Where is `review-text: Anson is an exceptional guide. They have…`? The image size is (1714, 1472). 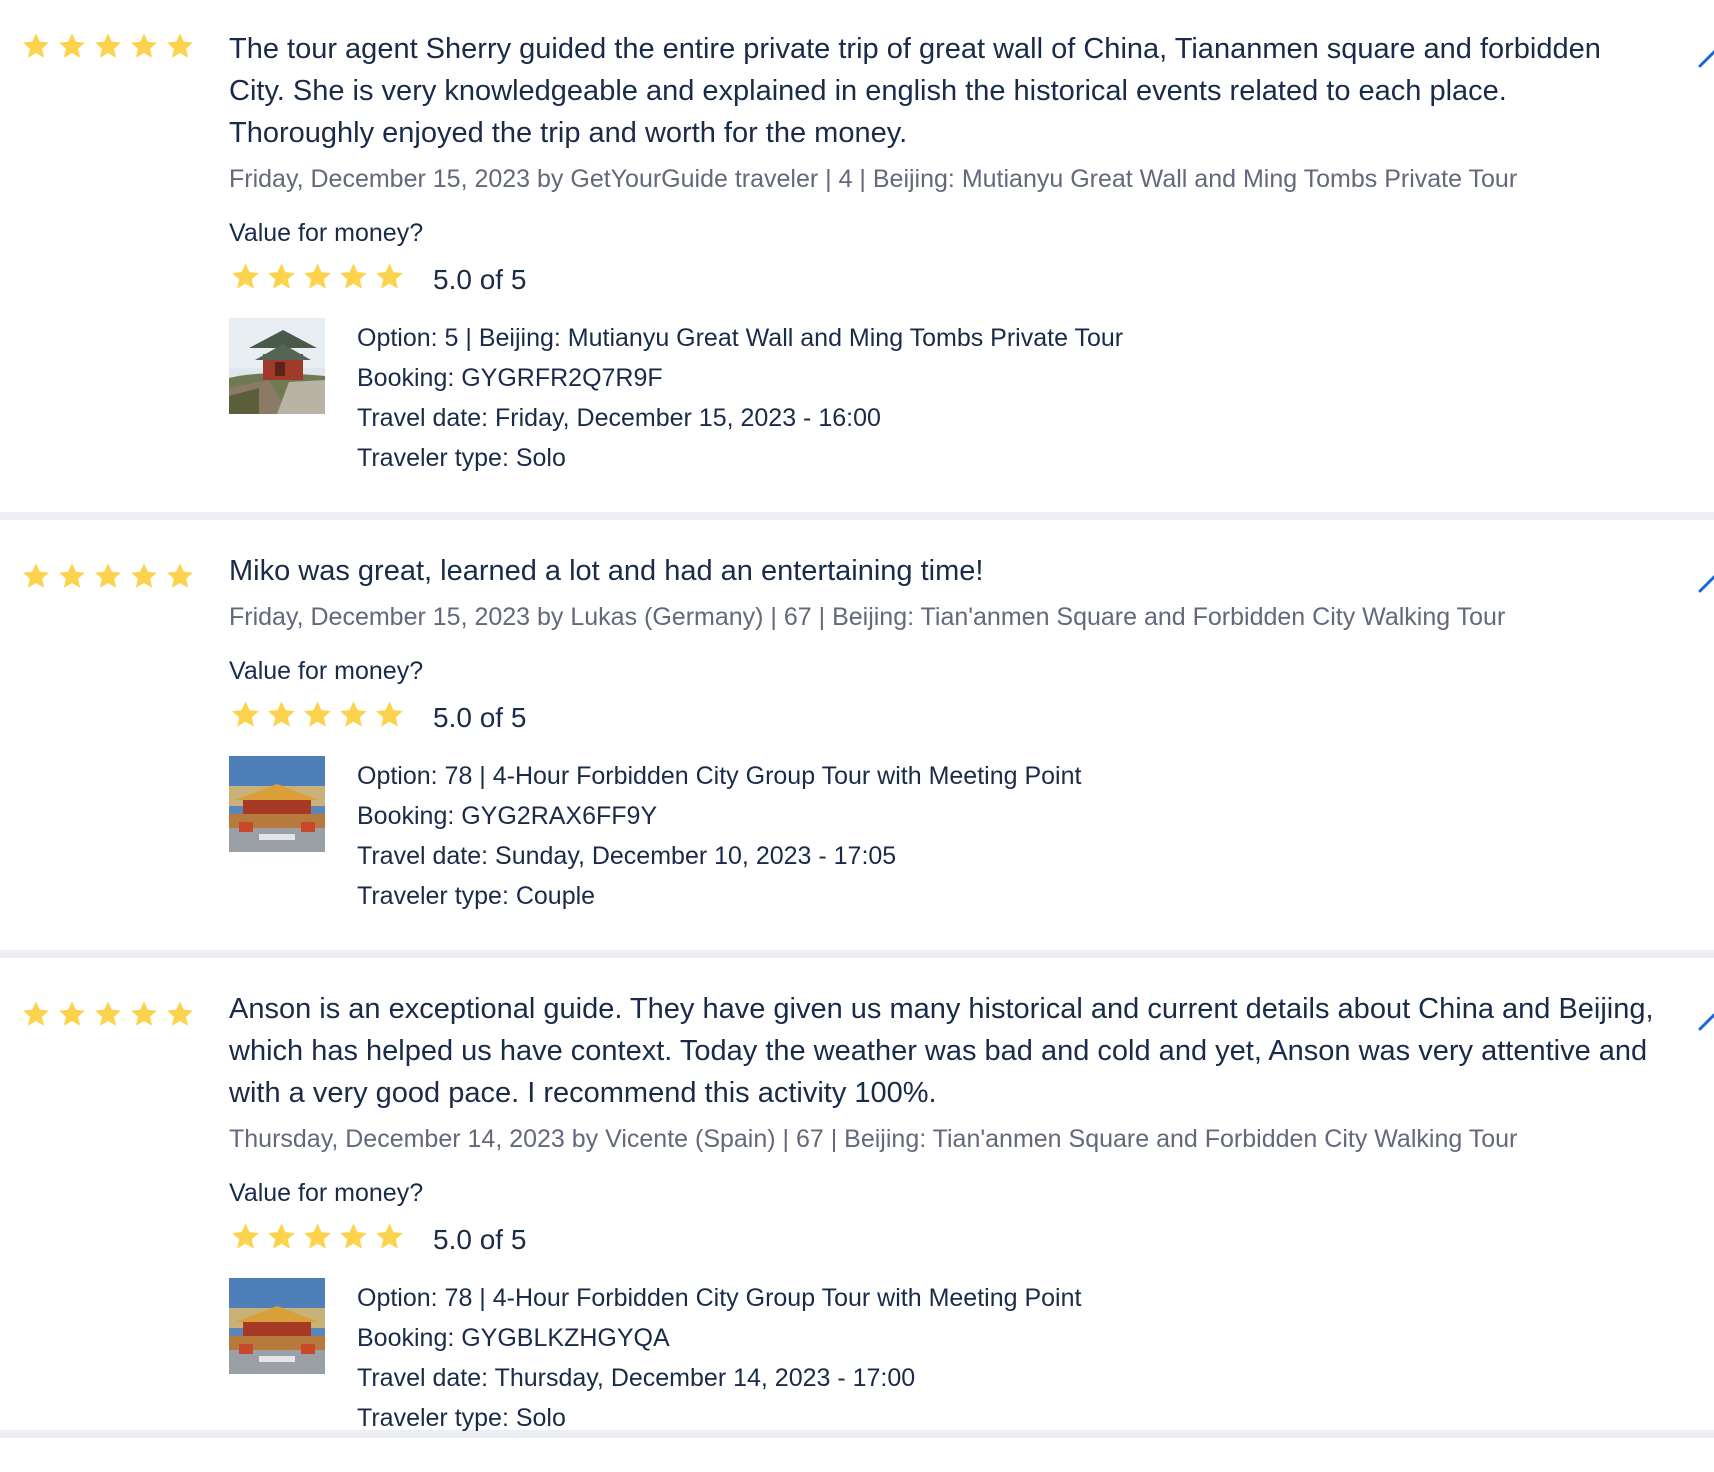
review-text: Anson is an exceptional guide. They have… is located at coordinates (941, 1051).